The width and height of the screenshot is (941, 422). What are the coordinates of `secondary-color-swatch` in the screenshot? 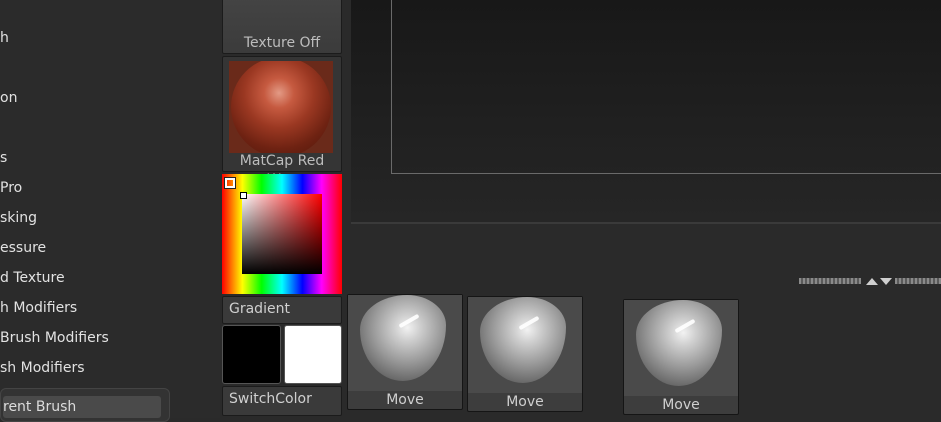 It's located at (313, 354).